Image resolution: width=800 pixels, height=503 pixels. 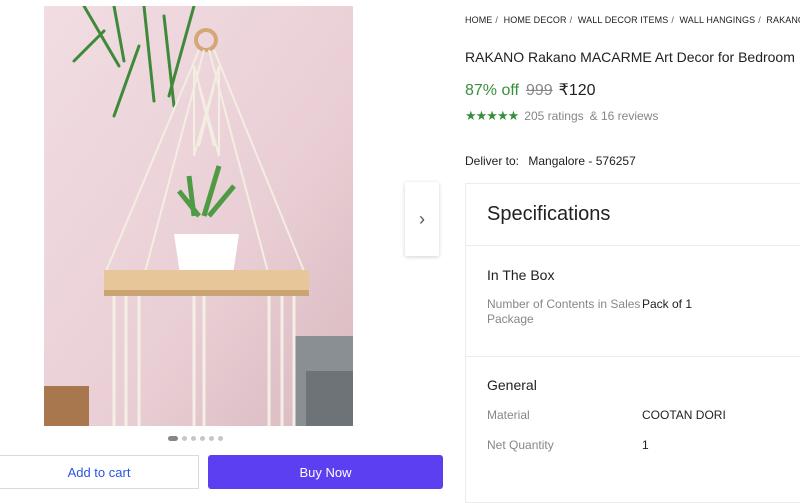 What do you see at coordinates (623, 20) in the screenshot?
I see `breadcrumb-item: WALL DECOR ITEMS` at bounding box center [623, 20].